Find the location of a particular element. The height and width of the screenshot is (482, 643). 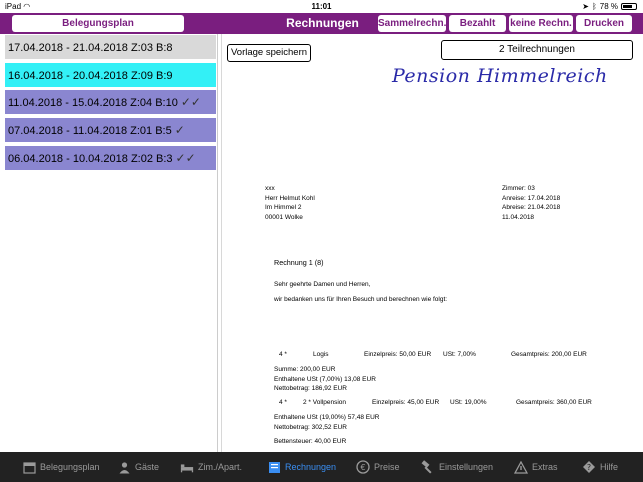

list-item-label: 07.04.2018 - 11.04.2018 Z:01 B:5 is located at coordinates (90, 131).